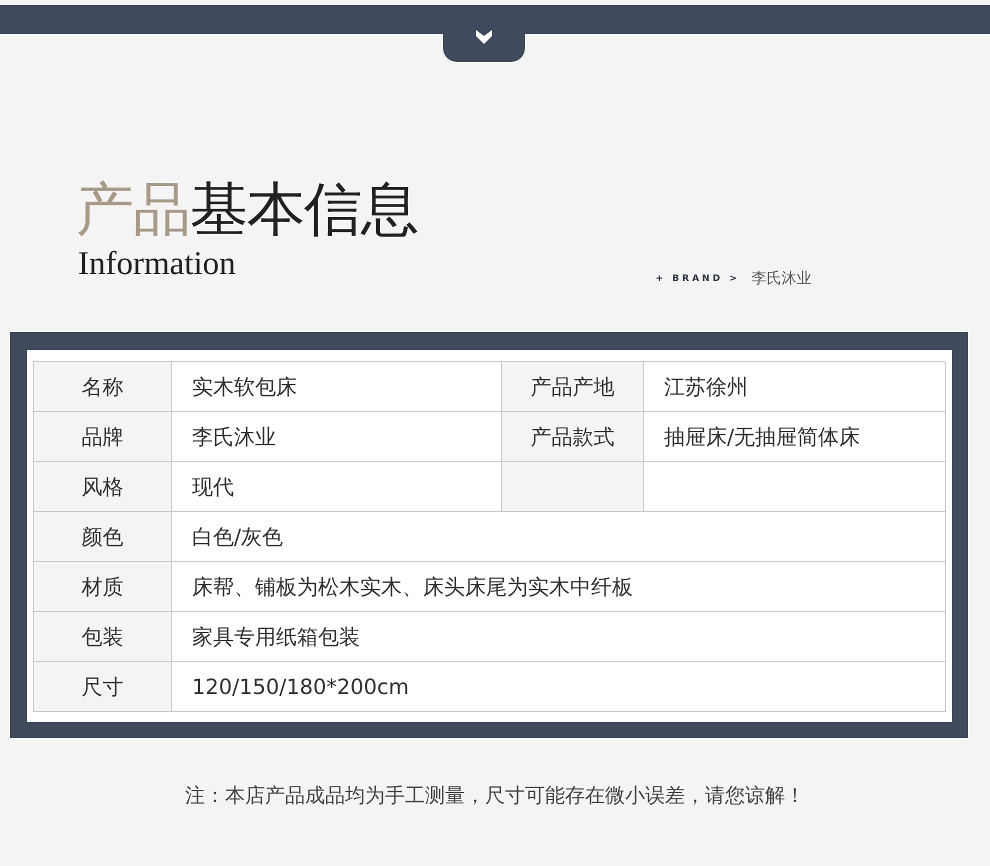 The height and width of the screenshot is (866, 990). I want to click on footnote: 注：本店产品成品均为手工测量，尺寸可能存在微小误差，请您谅解！, so click(495, 795).